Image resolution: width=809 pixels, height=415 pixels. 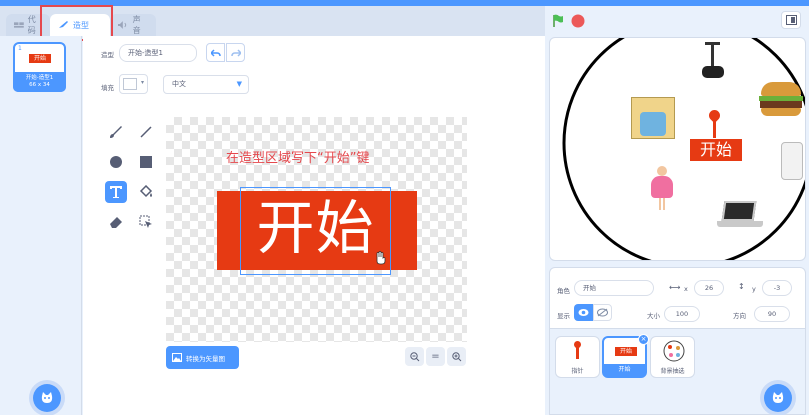 I want to click on undo-icon, so click(x=215, y=52).